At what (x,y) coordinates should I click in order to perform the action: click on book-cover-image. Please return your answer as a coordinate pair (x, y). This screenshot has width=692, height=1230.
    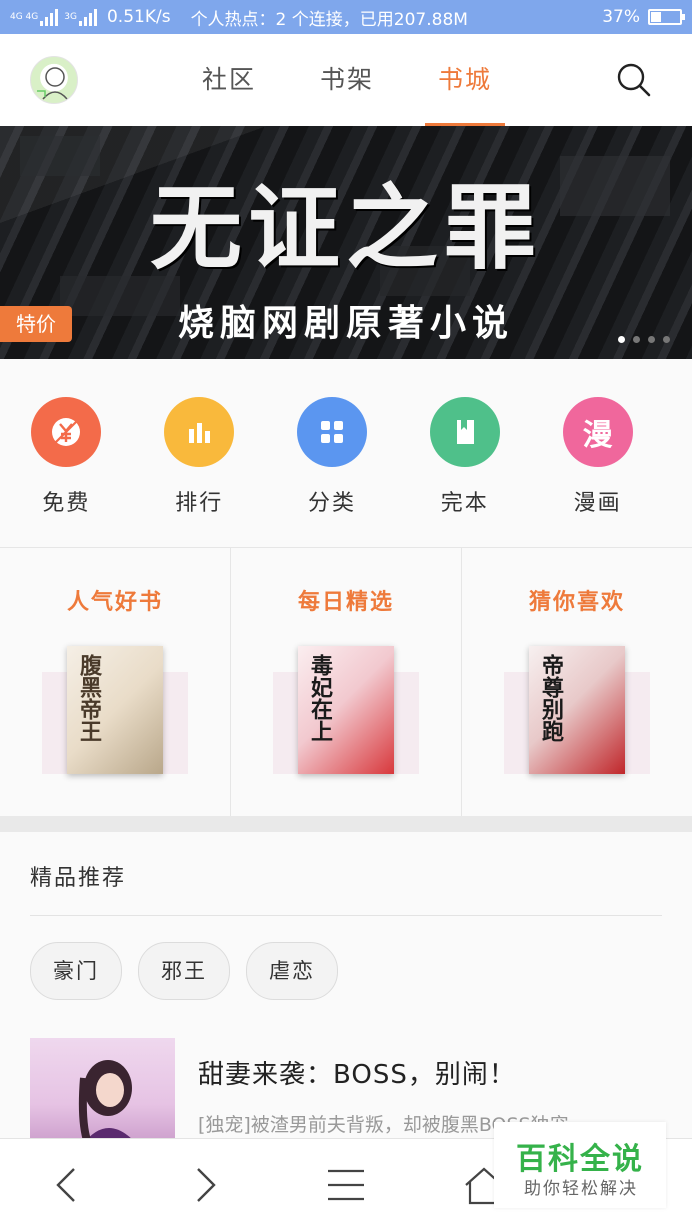
    Looking at the image, I should click on (109, 1104).